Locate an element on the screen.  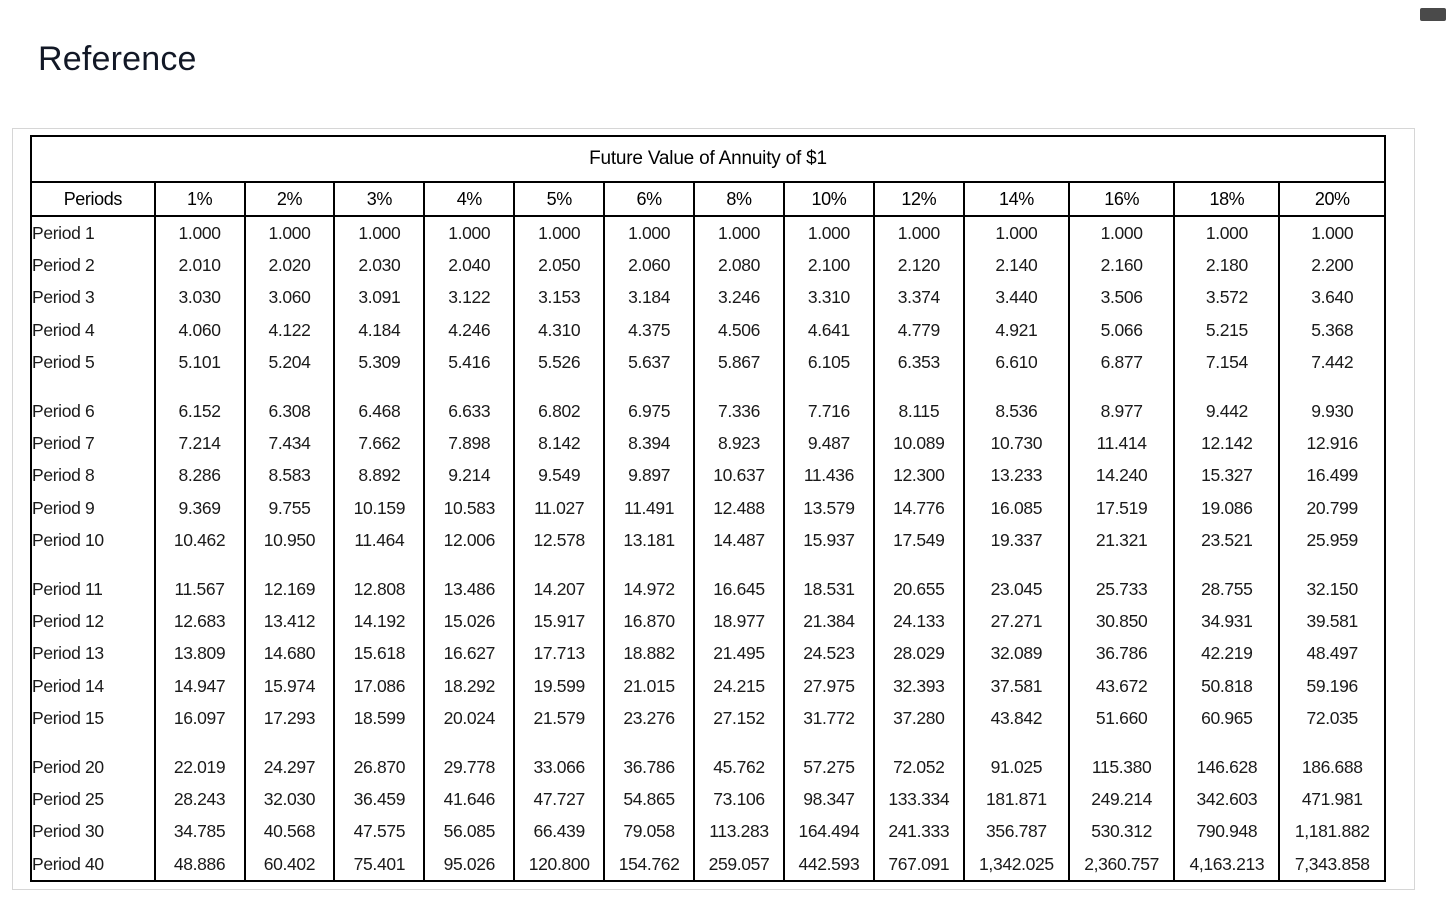
column-header-rate: 1% is located at coordinates (200, 199).